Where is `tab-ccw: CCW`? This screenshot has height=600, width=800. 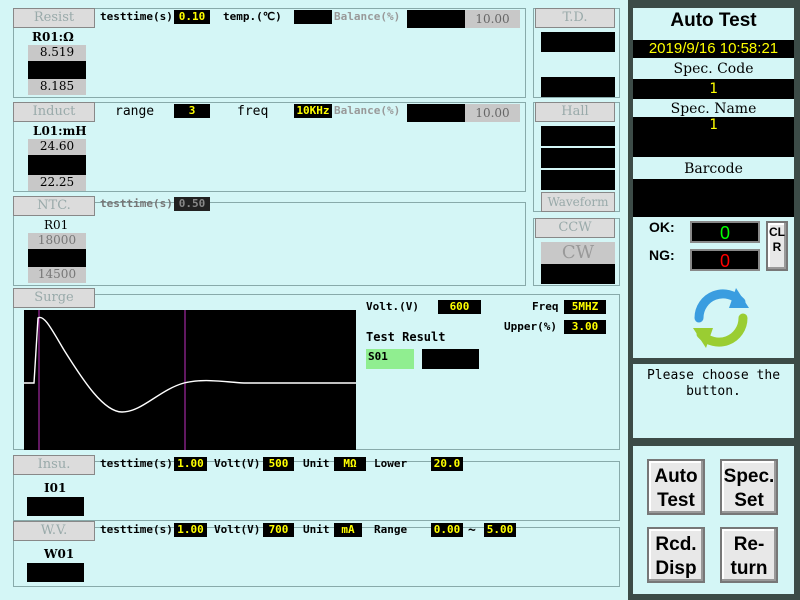 tab-ccw: CCW is located at coordinates (575, 228).